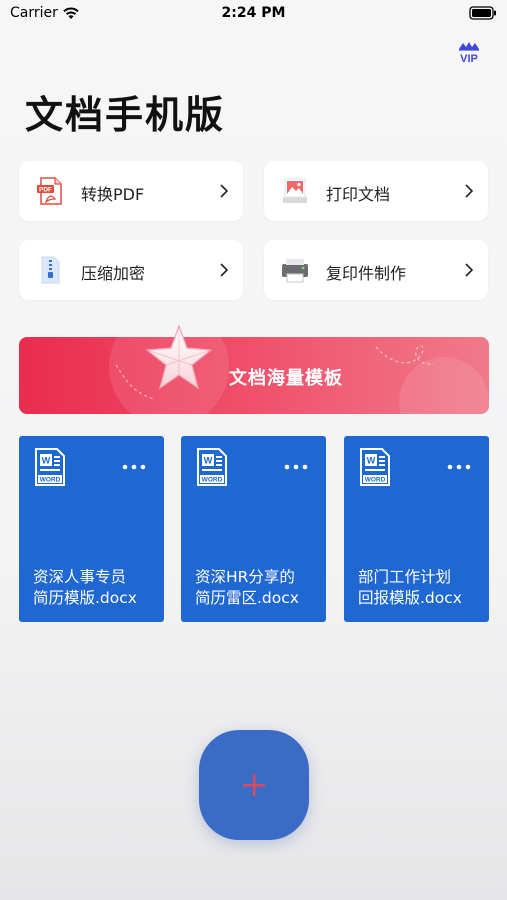  I want to click on battery-icon, so click(482, 13).